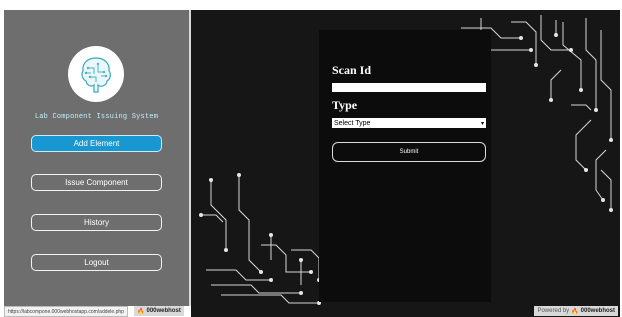  Describe the element at coordinates (553, 311) in the screenshot. I see `powered-by-text: Powered by` at that location.